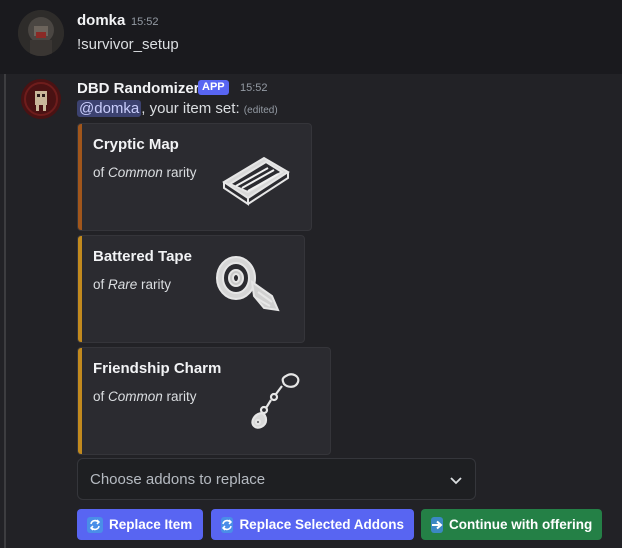 This screenshot has height=548, width=622. I want to click on embed-title: Battered Tape, so click(142, 256).